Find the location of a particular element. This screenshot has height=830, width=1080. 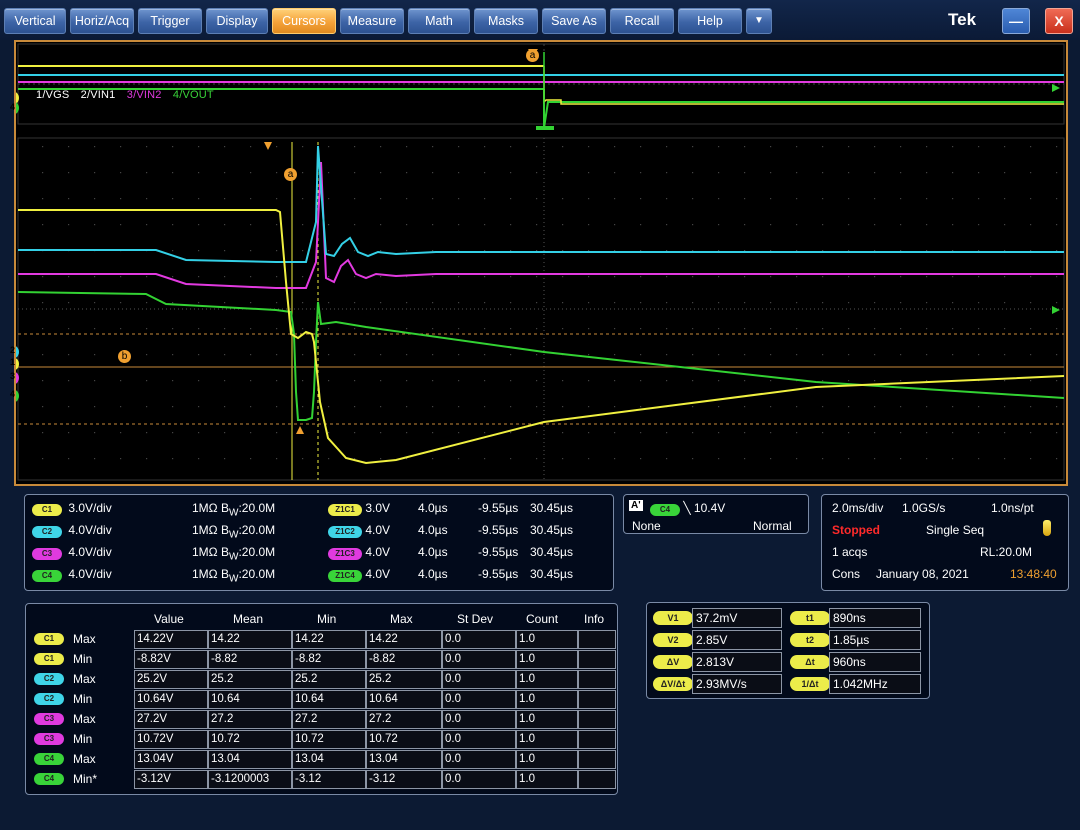

zoom3-start: -9.55µs is located at coordinates (498, 552).